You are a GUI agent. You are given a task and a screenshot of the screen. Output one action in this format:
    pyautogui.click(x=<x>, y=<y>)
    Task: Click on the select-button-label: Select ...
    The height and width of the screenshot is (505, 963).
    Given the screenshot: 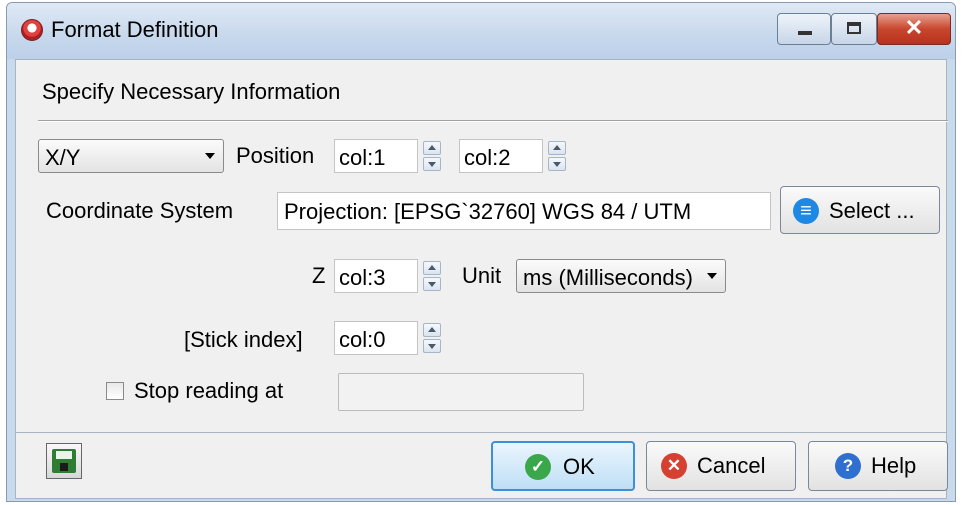 What is the action you would take?
    pyautogui.click(x=872, y=210)
    